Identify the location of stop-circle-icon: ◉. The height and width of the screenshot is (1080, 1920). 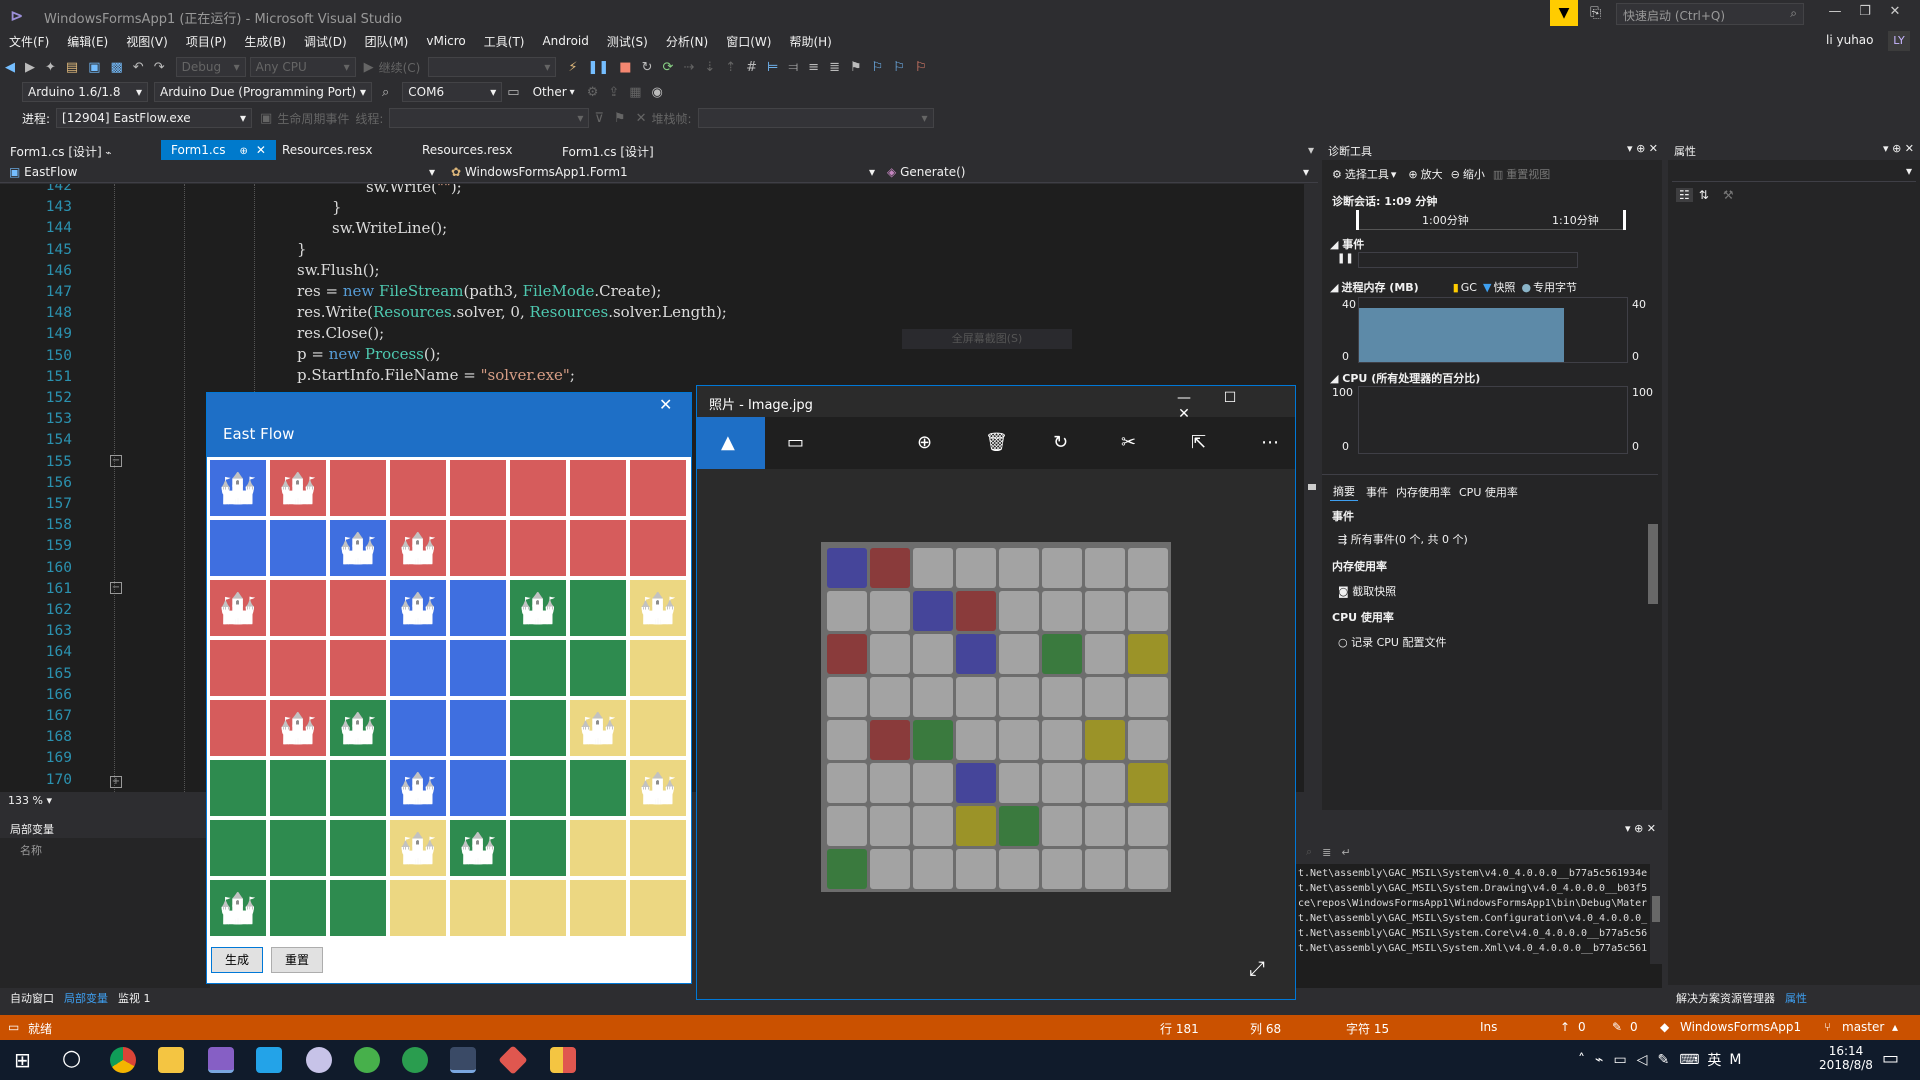
(657, 92).